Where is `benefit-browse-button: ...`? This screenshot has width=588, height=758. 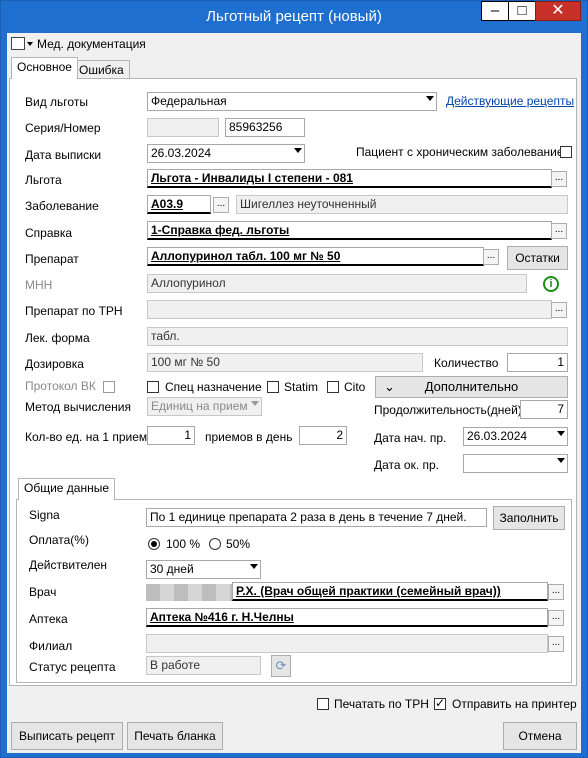
benefit-browse-button: ... is located at coordinates (559, 179).